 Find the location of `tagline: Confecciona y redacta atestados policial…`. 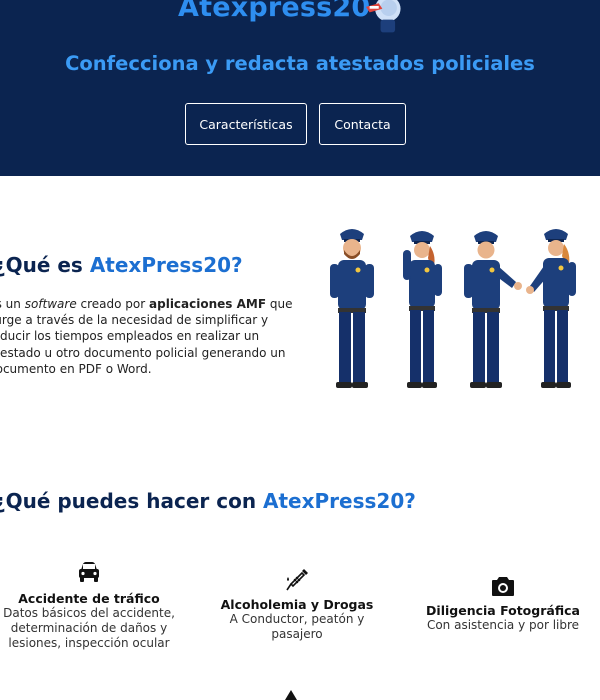

tagline: Confecciona y redacta atestados policial… is located at coordinates (300, 63).